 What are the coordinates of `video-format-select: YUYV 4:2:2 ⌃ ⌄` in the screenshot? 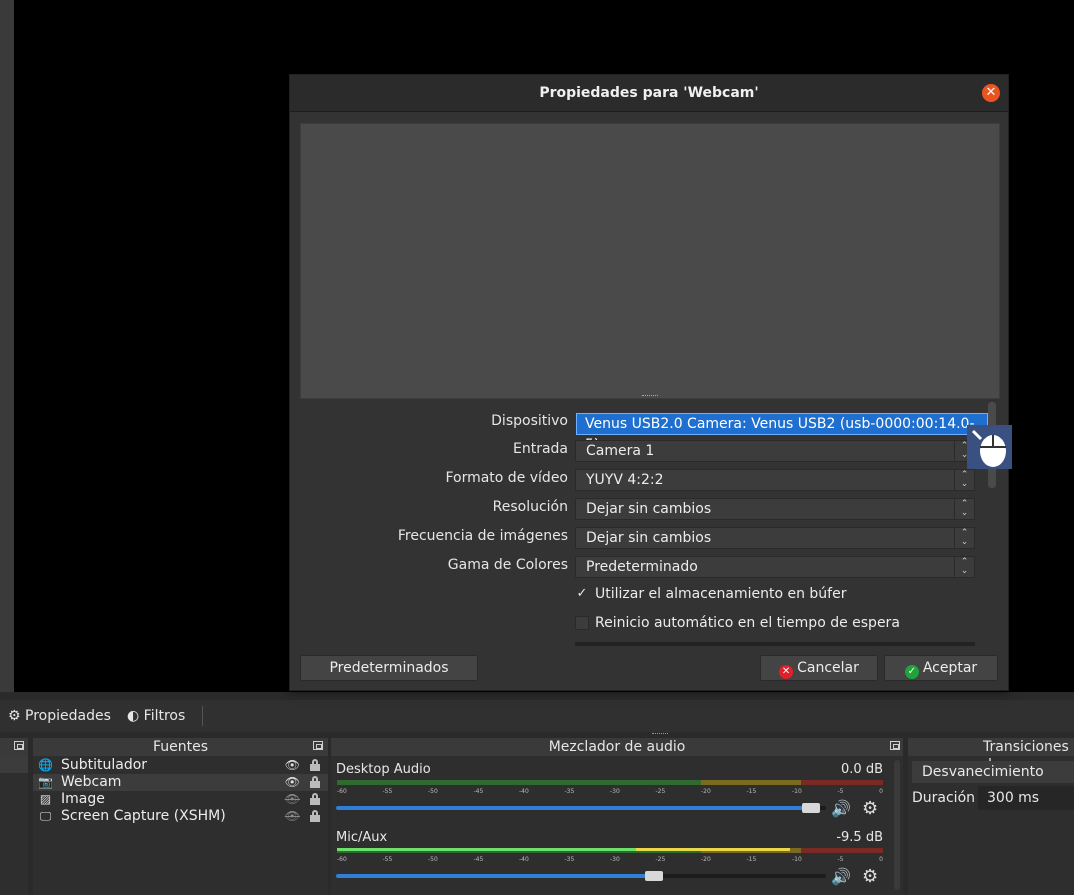 It's located at (775, 480).